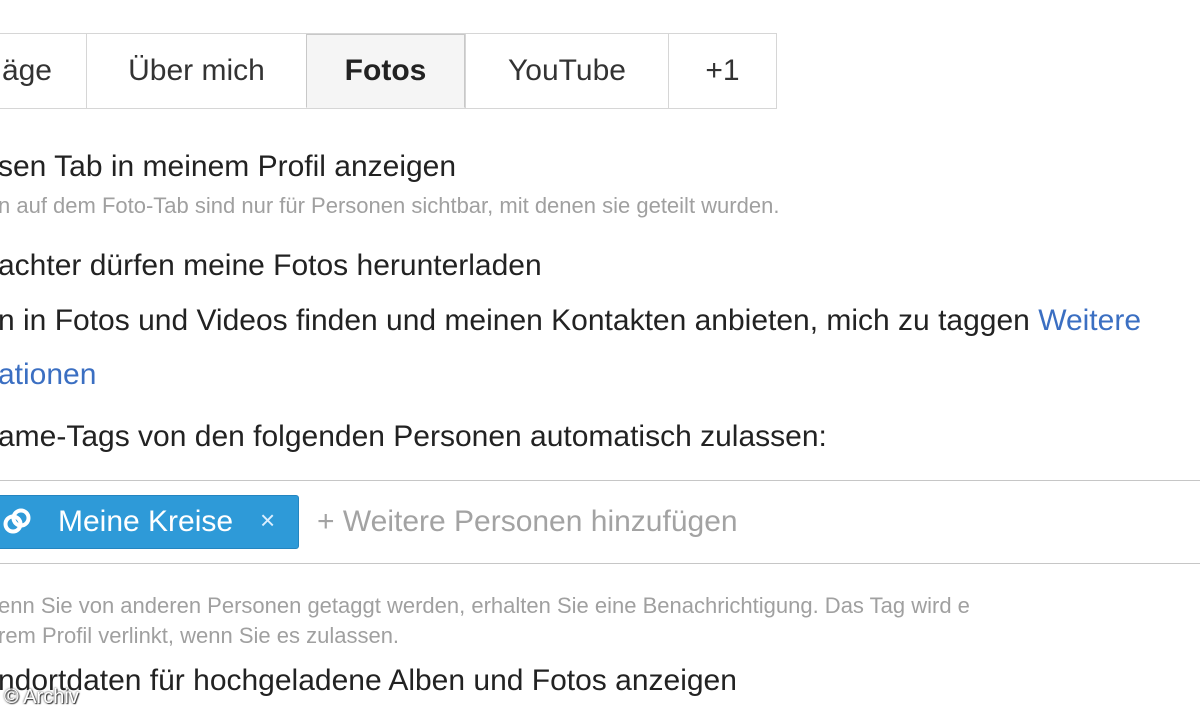 This screenshot has height=720, width=1200. I want to click on more-info-link: Weitere, so click(1089, 320).